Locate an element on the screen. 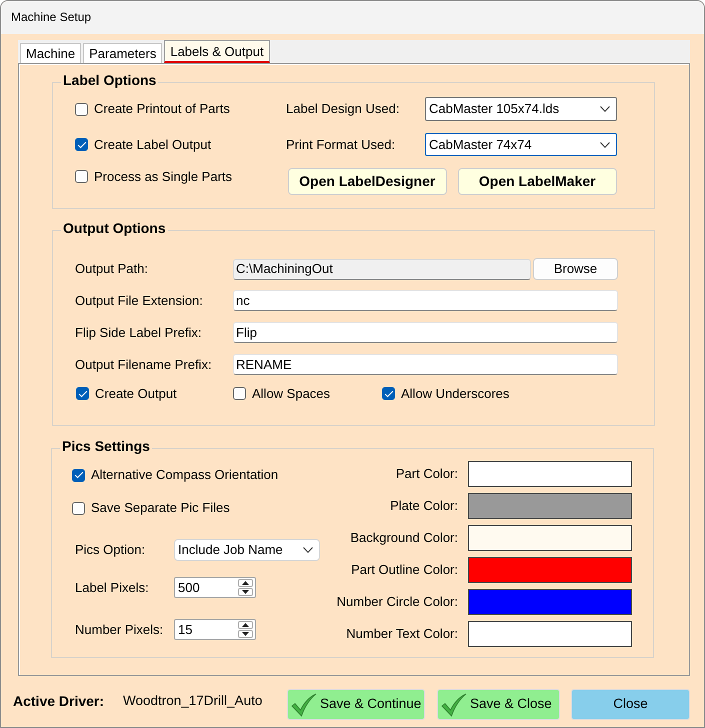 Image resolution: width=705 pixels, height=728 pixels. checkbox-label: Allow Underscores is located at coordinates (455, 394).